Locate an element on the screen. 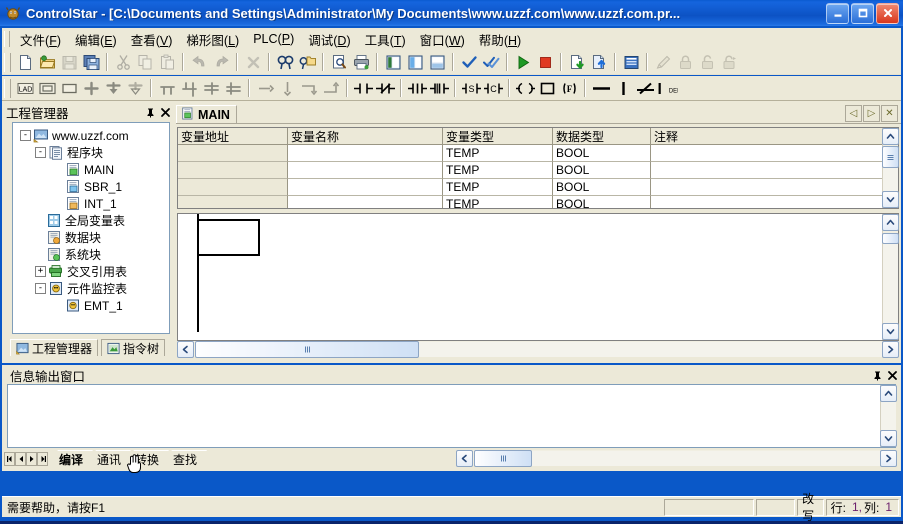 The image size is (903, 524). find-icon is located at coordinates (285, 62).